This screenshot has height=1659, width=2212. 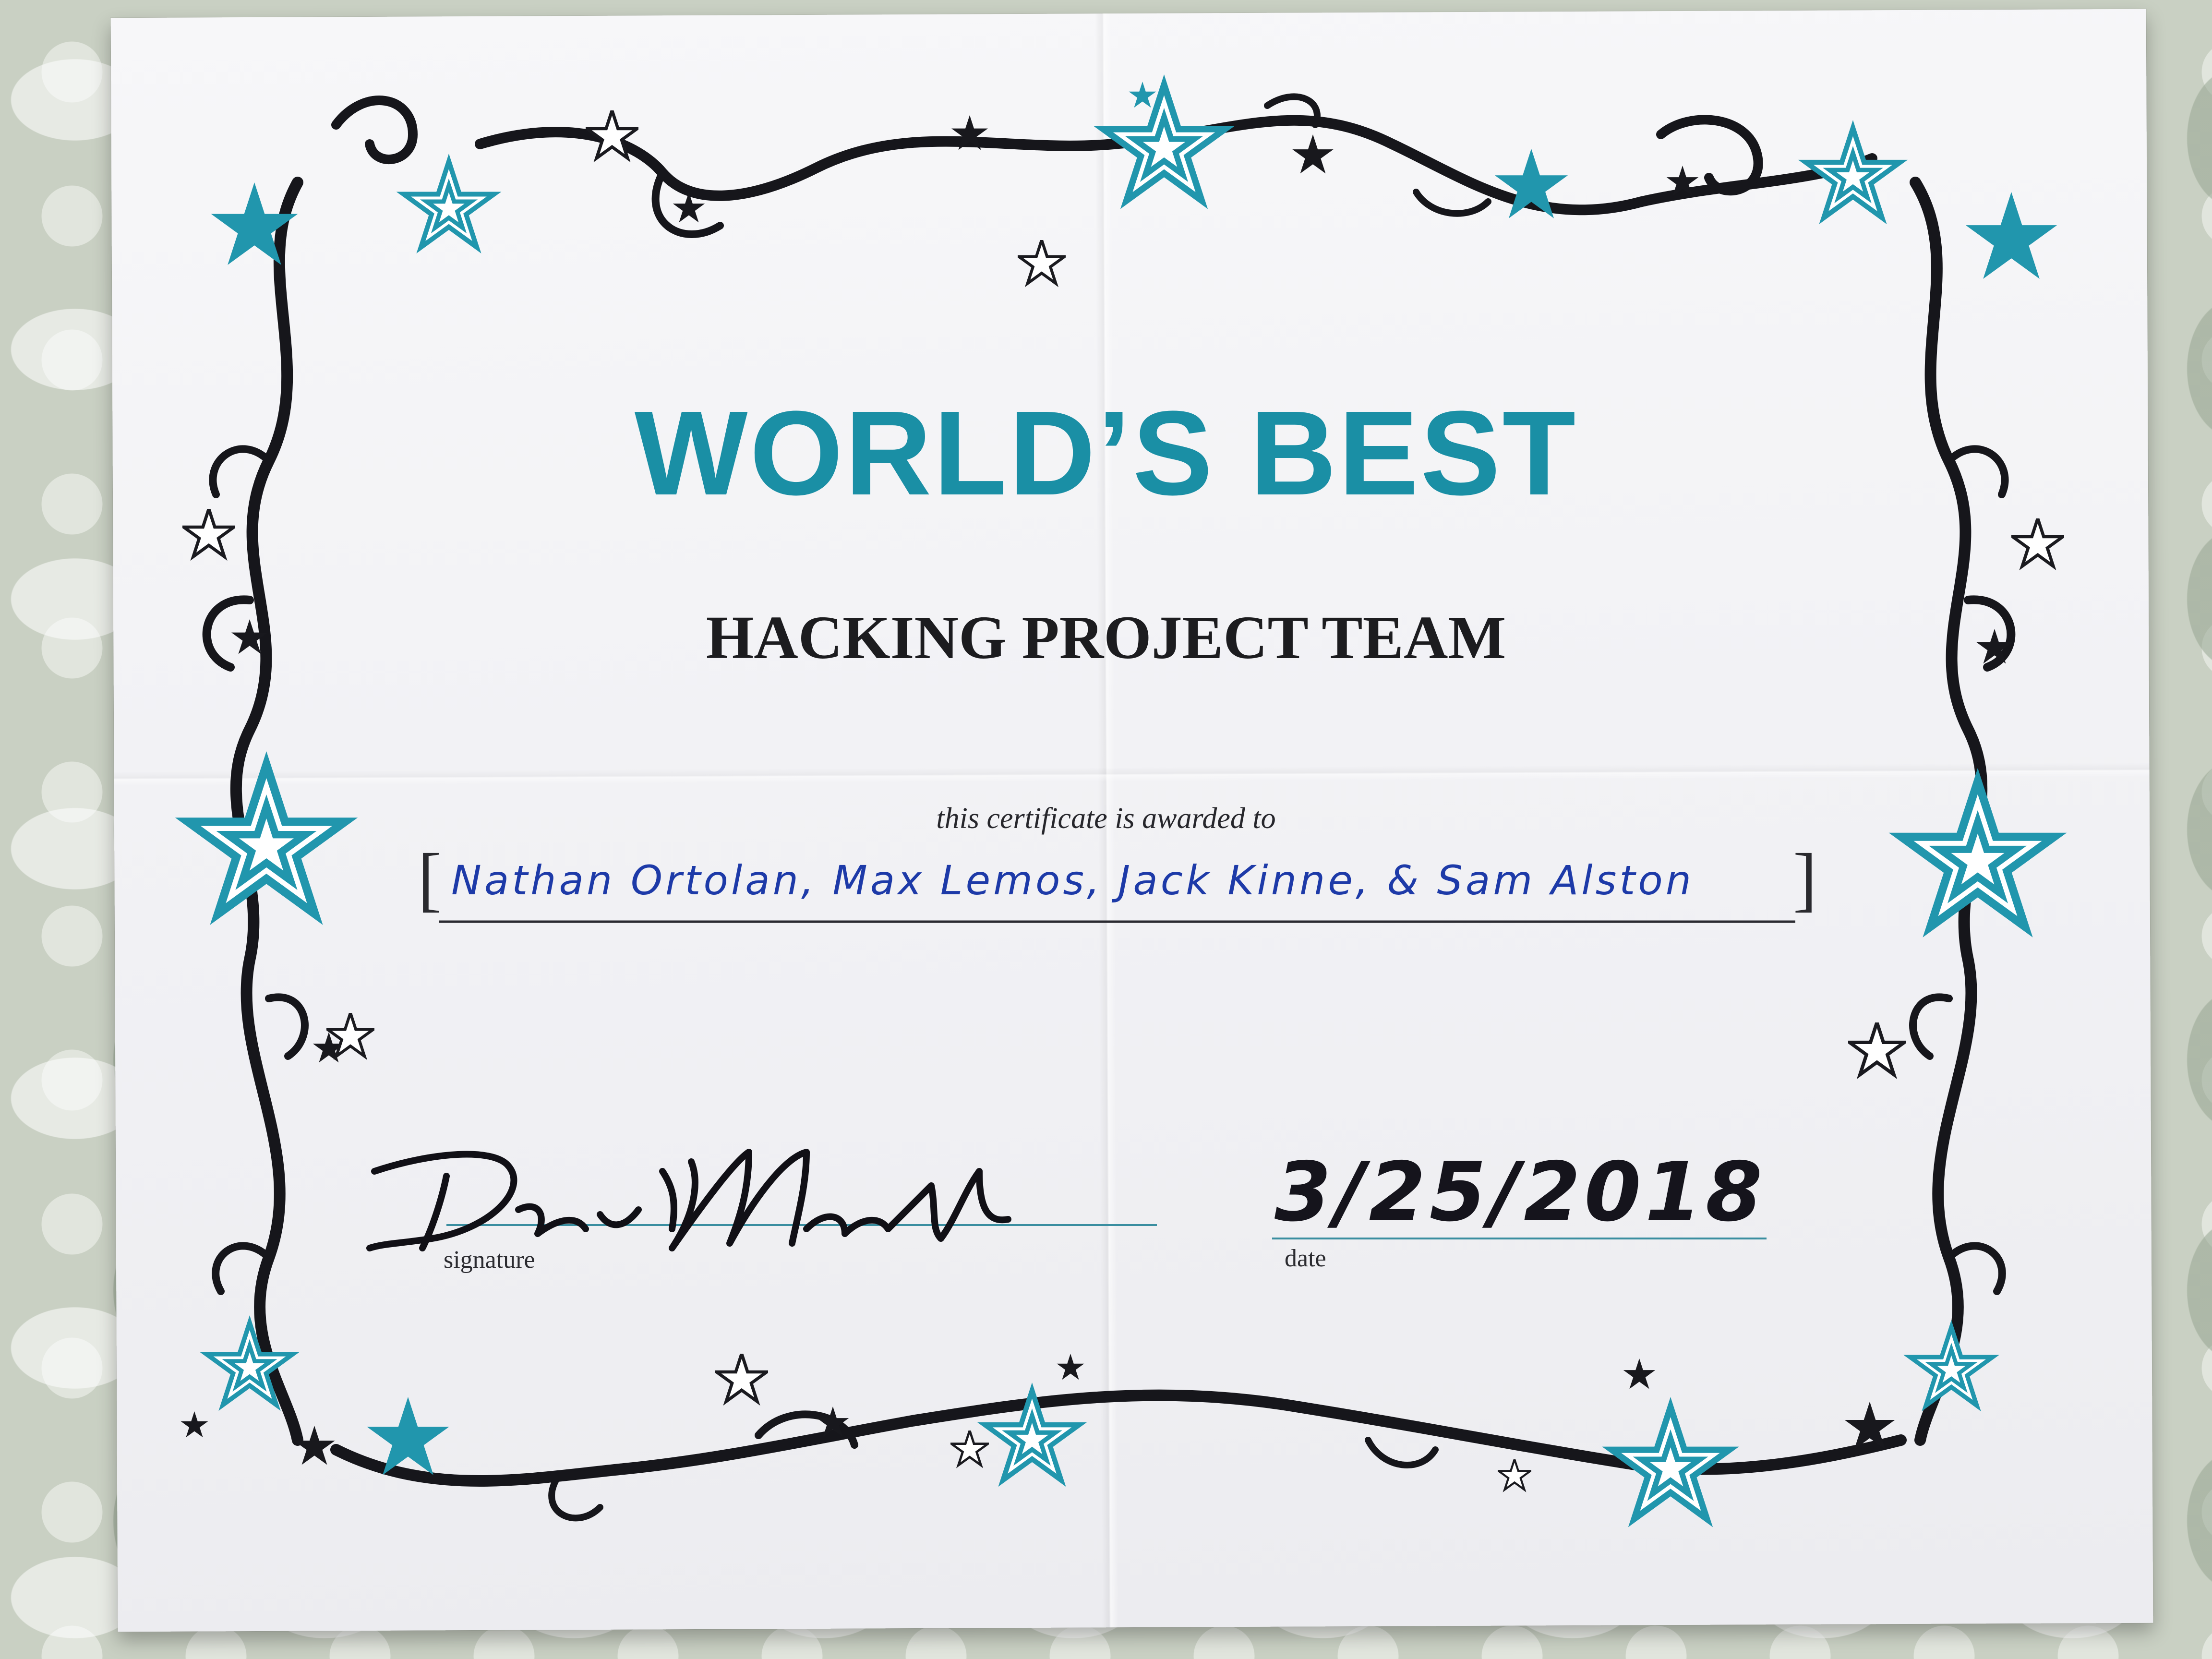 What do you see at coordinates (1805, 879) in the screenshot?
I see `recipient-bracket-right: ]` at bounding box center [1805, 879].